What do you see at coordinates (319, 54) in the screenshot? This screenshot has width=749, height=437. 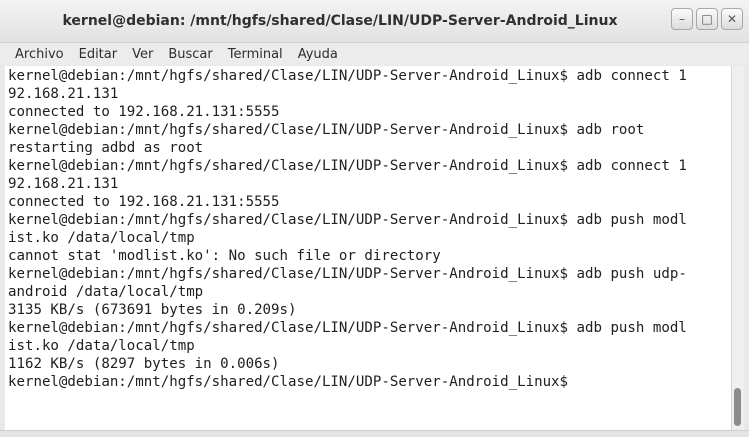 I see `menu-ayuda: Ayuda` at bounding box center [319, 54].